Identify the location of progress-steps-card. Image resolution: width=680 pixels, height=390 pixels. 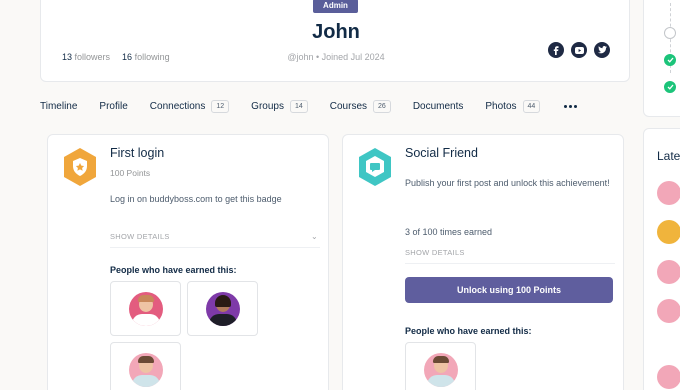
(661, 58).